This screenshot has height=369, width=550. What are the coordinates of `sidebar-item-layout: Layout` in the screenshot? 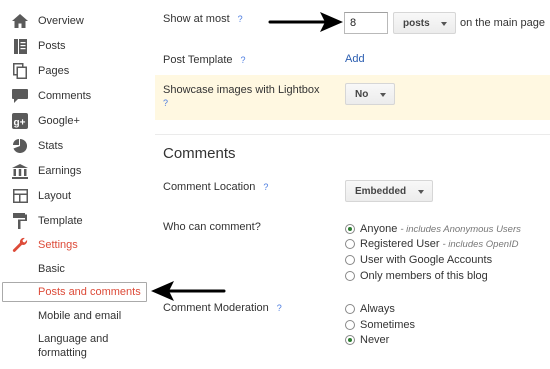 It's located at (76, 196).